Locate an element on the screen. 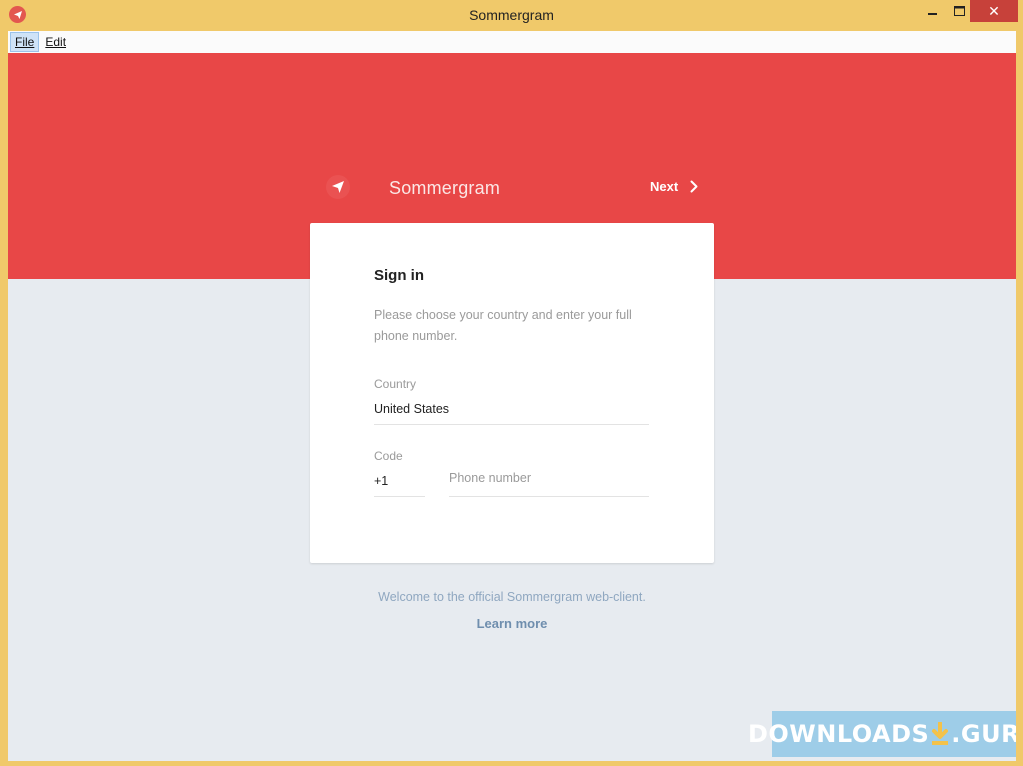 This screenshot has width=1023, height=766. code-label: Code is located at coordinates (388, 456).